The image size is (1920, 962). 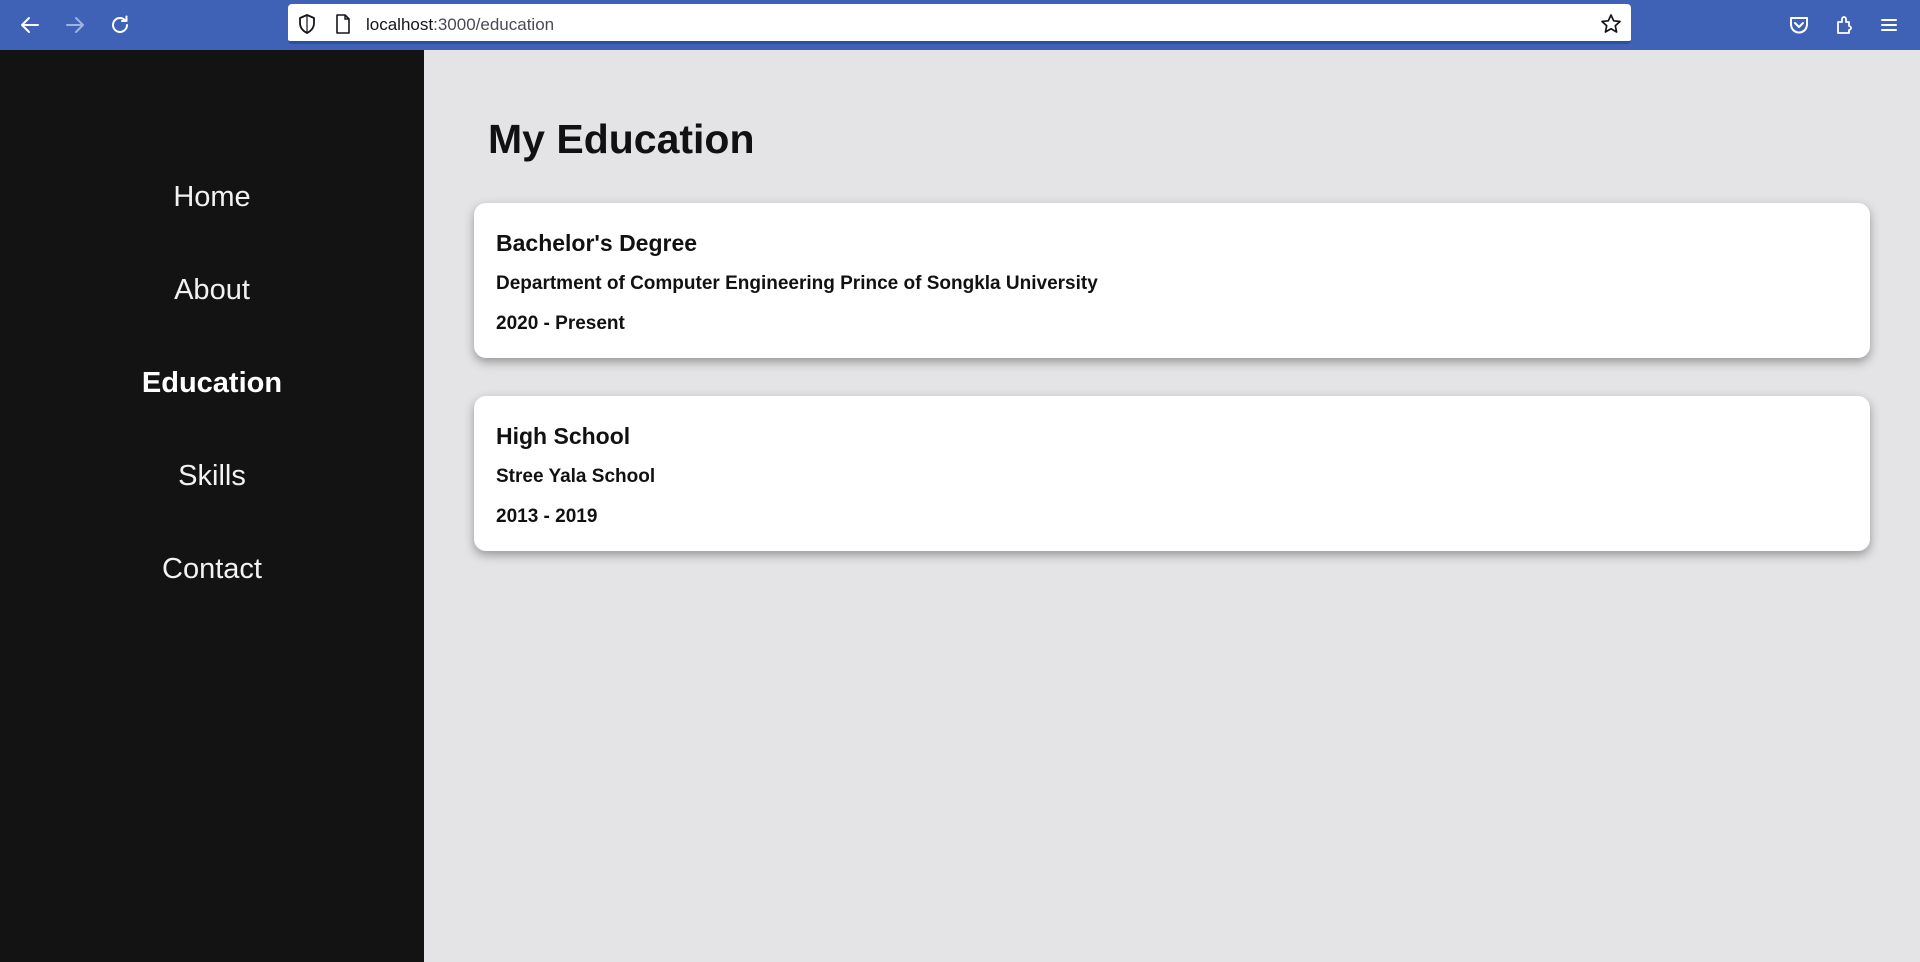 I want to click on sidebar-item-skills: Skills, so click(x=212, y=476).